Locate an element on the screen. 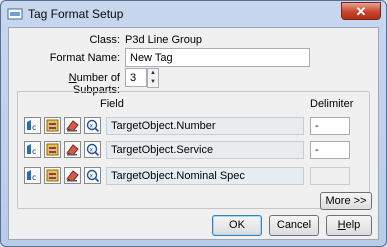 This screenshot has height=247, width=387. field-value: TargetObject.Service is located at coordinates (205, 150).